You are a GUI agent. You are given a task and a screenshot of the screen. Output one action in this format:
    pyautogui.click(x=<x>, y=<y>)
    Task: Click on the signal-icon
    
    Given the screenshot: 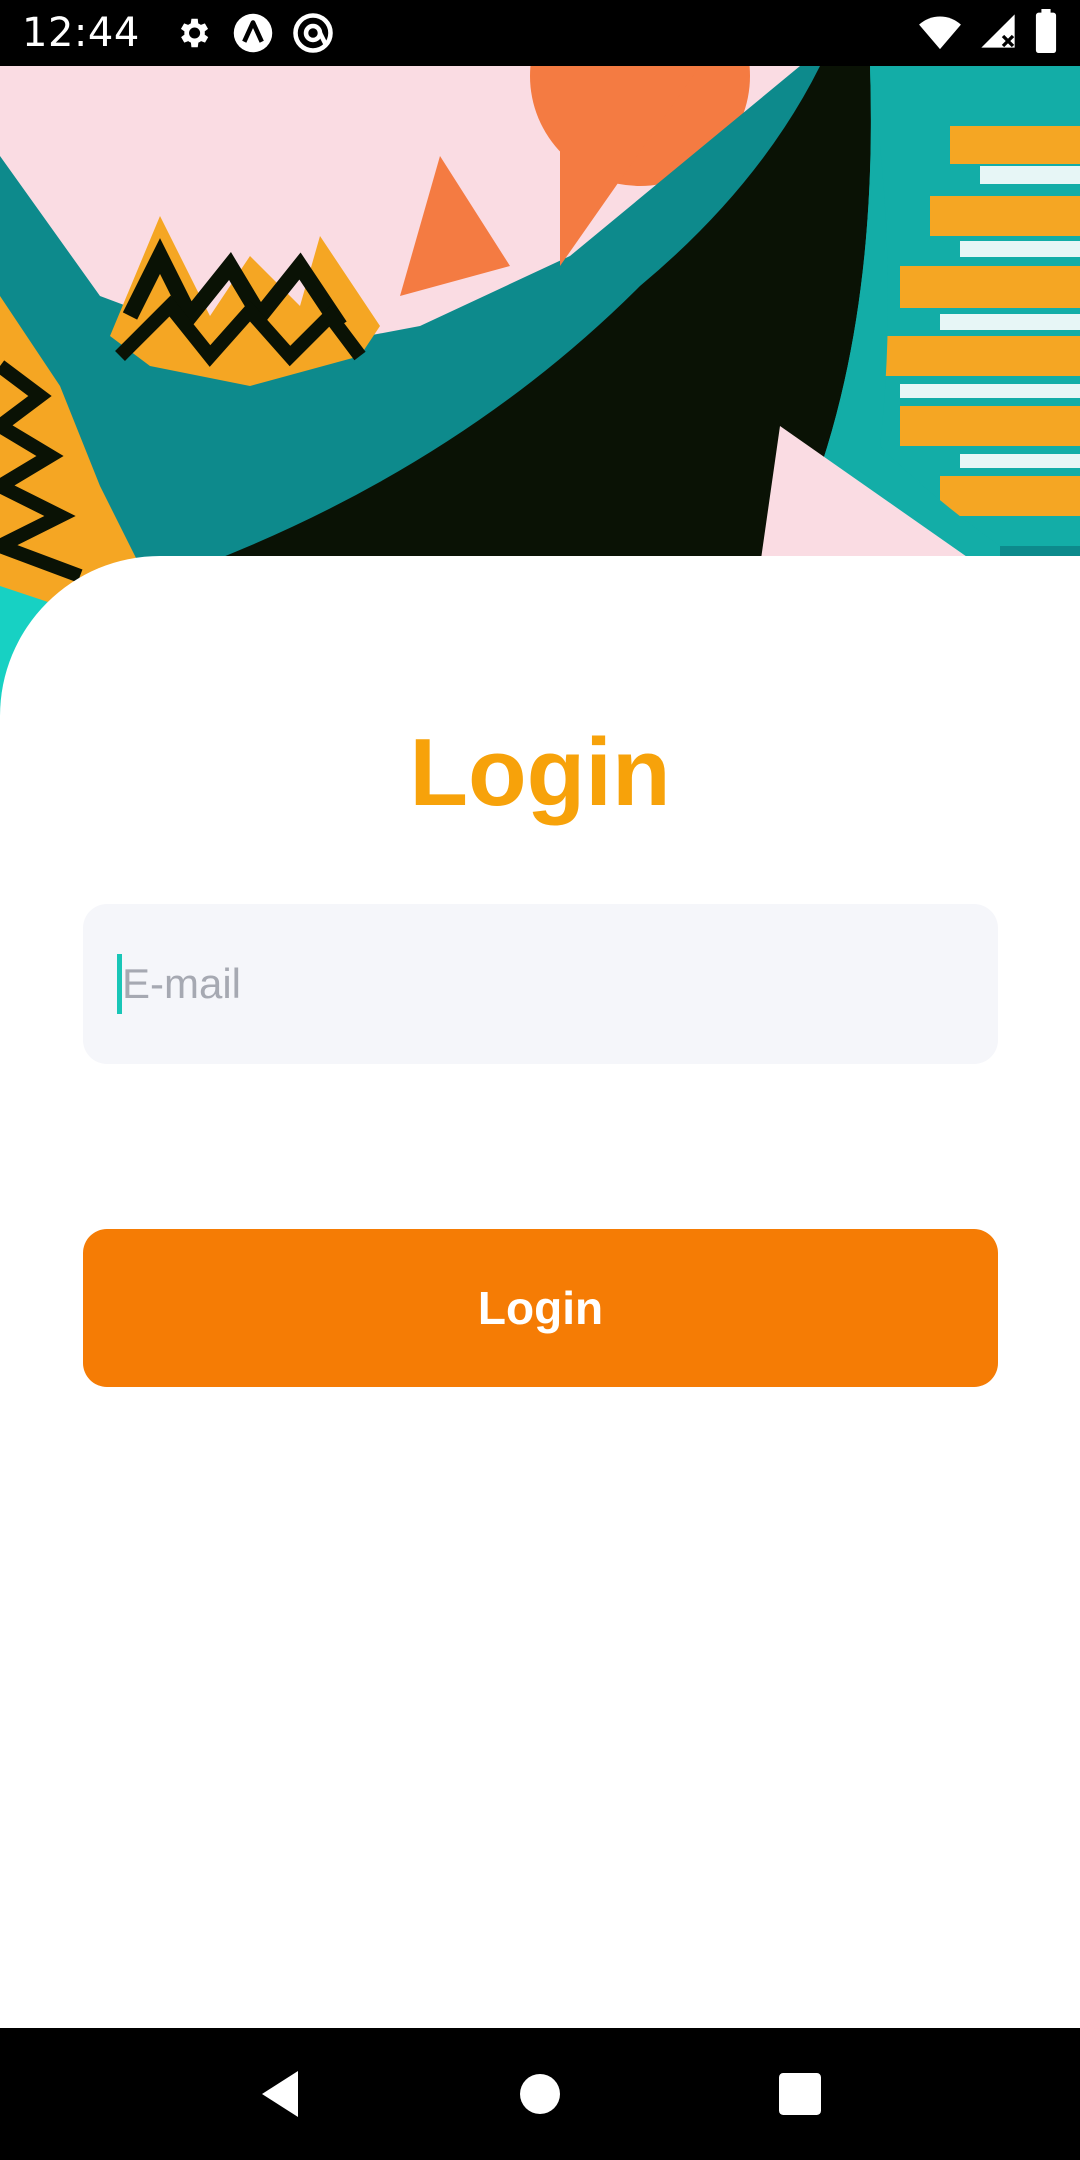 What is the action you would take?
    pyautogui.click(x=998, y=33)
    